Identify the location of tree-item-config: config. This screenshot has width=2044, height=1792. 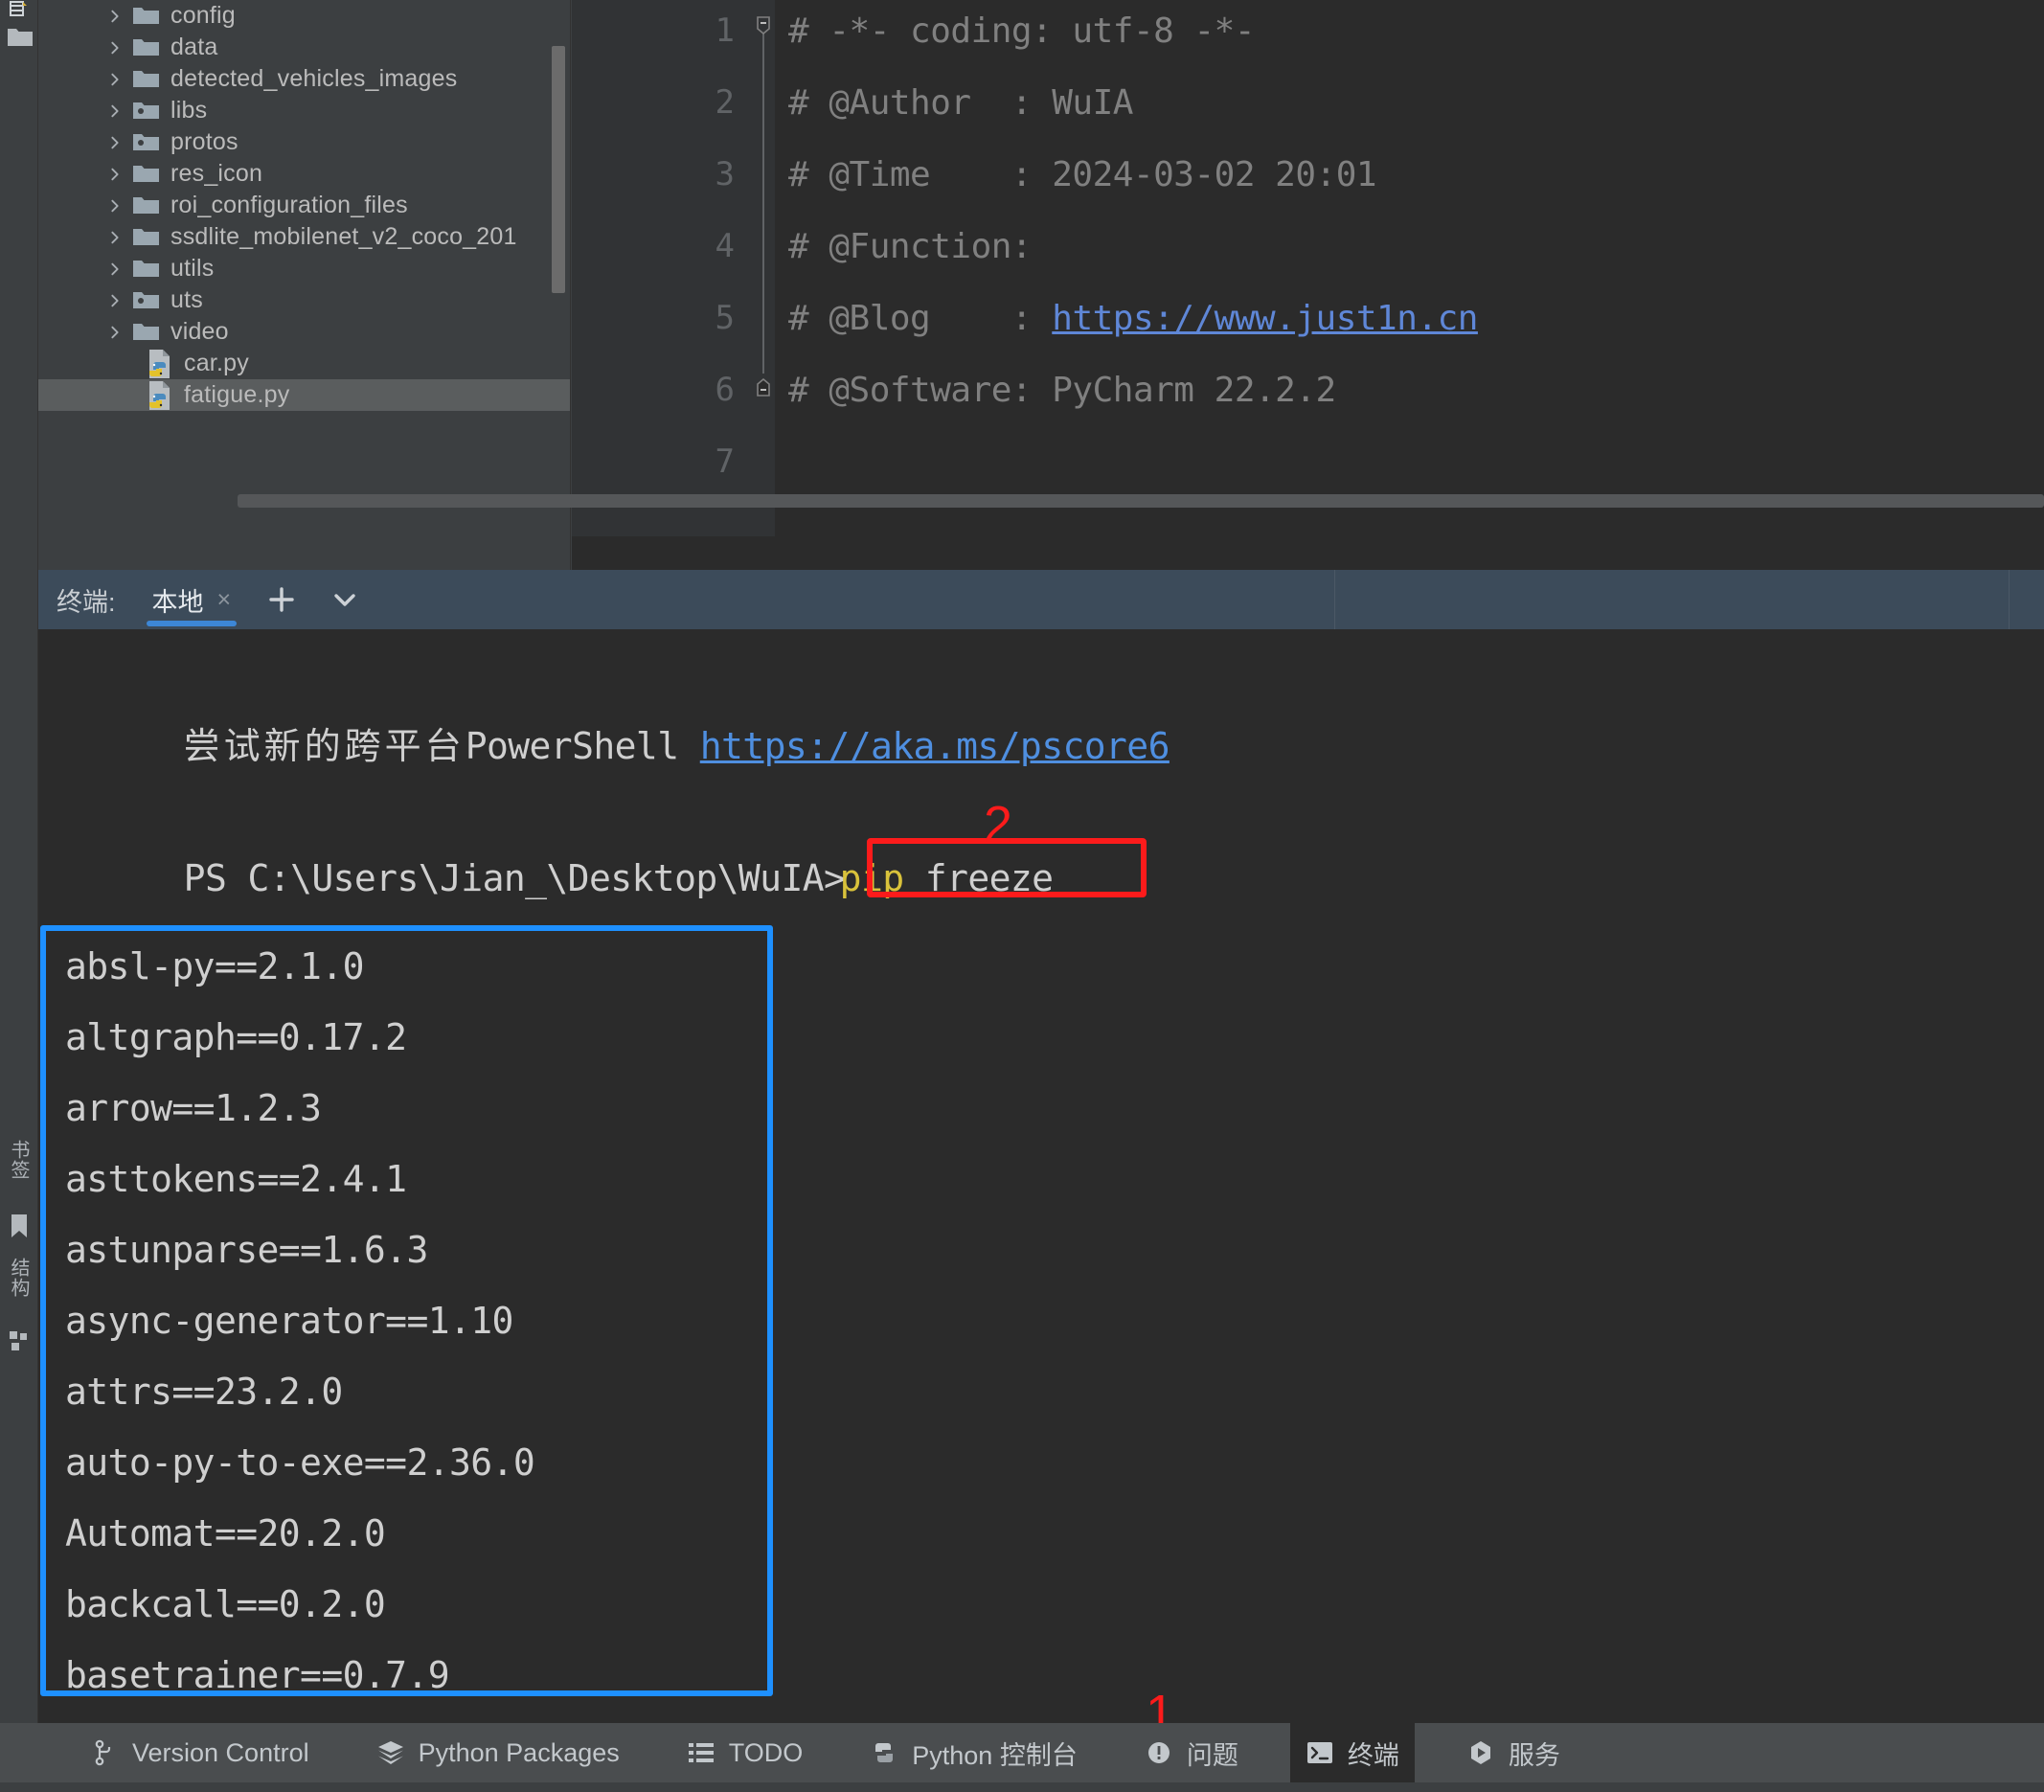
(304, 16).